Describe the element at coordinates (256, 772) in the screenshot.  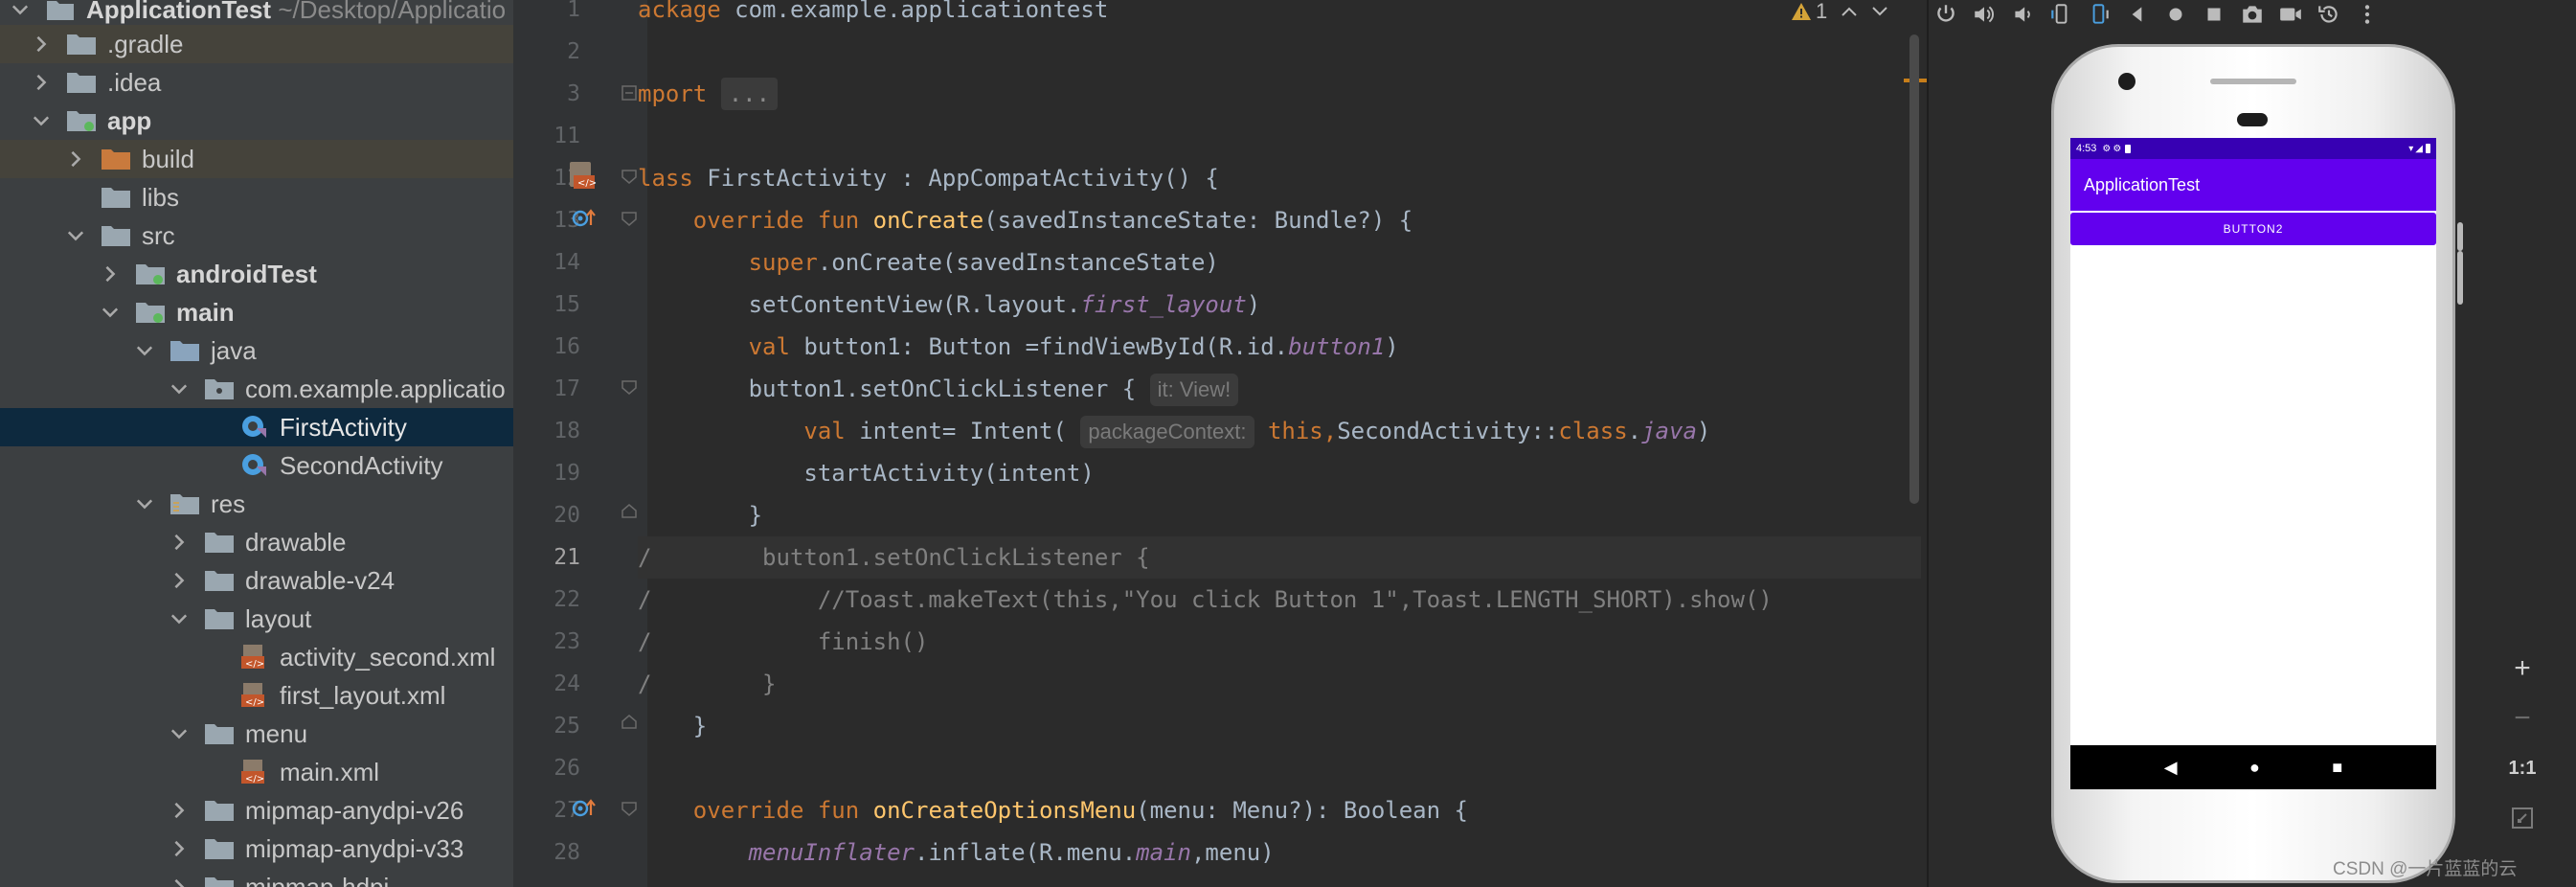
I see `tree-item-main-xml: </> main.xml` at that location.